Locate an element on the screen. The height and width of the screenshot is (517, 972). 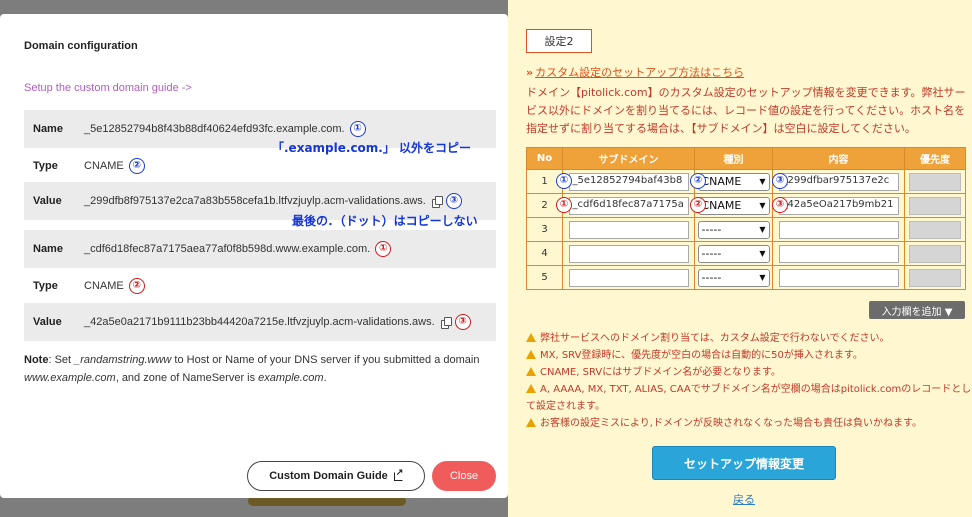
row-number: 3 is located at coordinates (544, 229).